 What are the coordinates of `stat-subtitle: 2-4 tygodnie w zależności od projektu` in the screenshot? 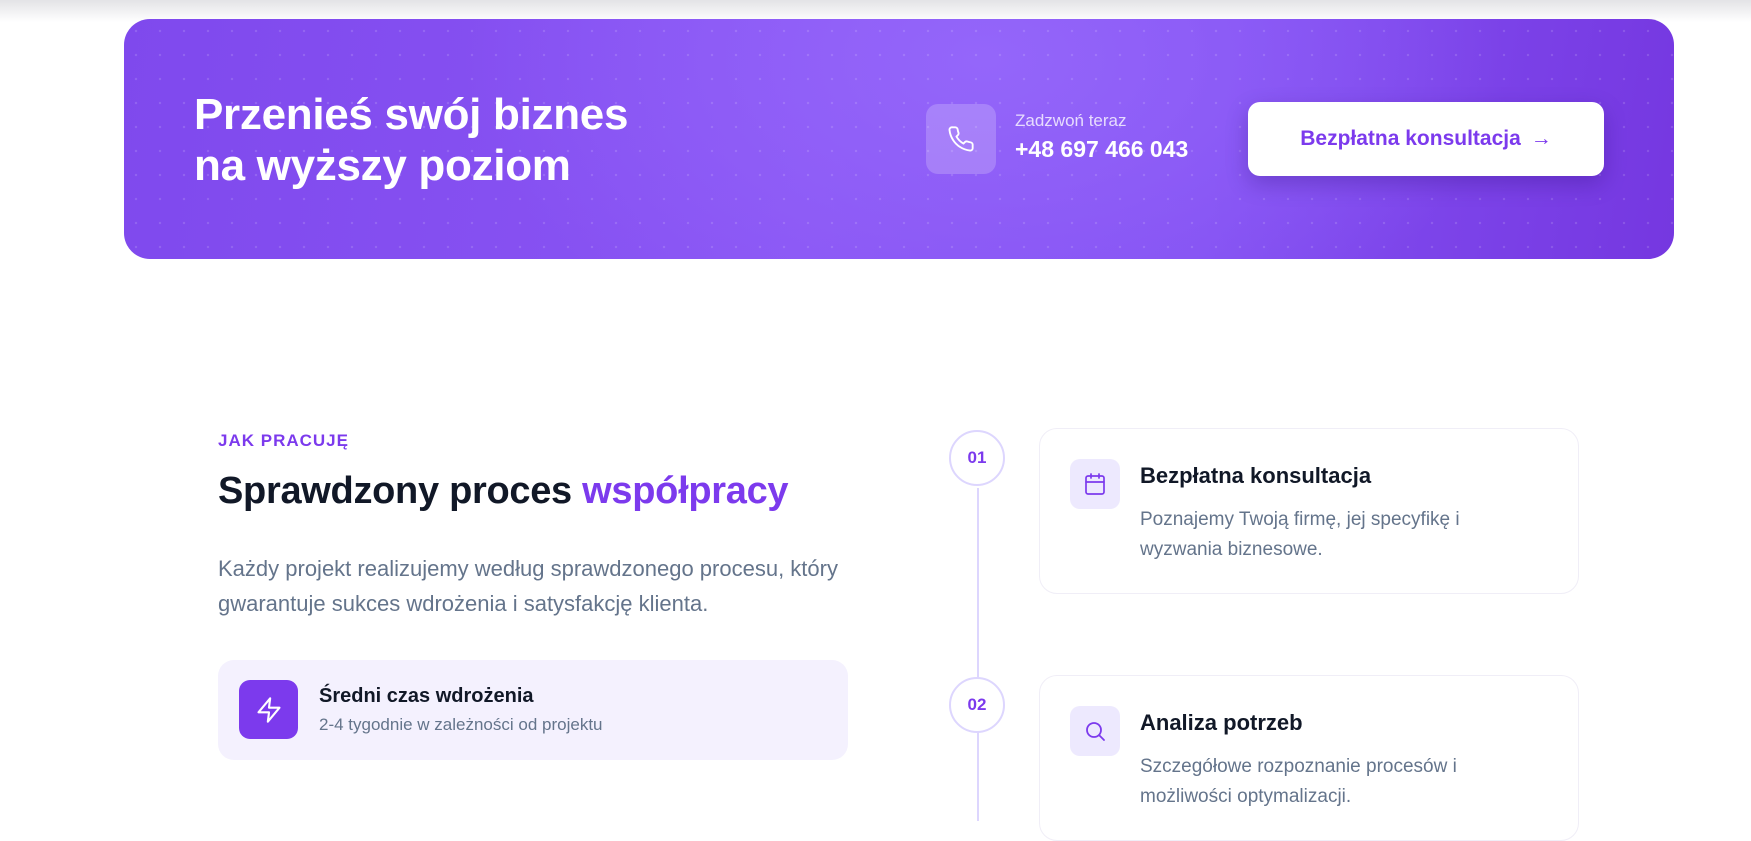 It's located at (461, 724).